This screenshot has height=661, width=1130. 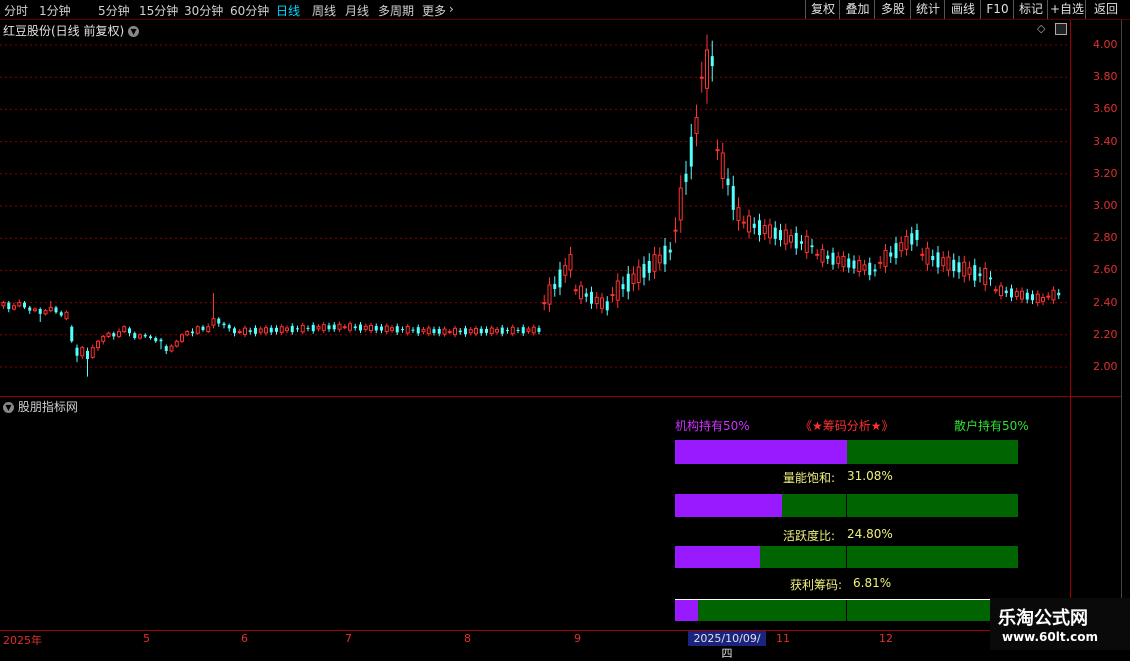 What do you see at coordinates (324, 10) in the screenshot?
I see `period-tab-weekly: 周线` at bounding box center [324, 10].